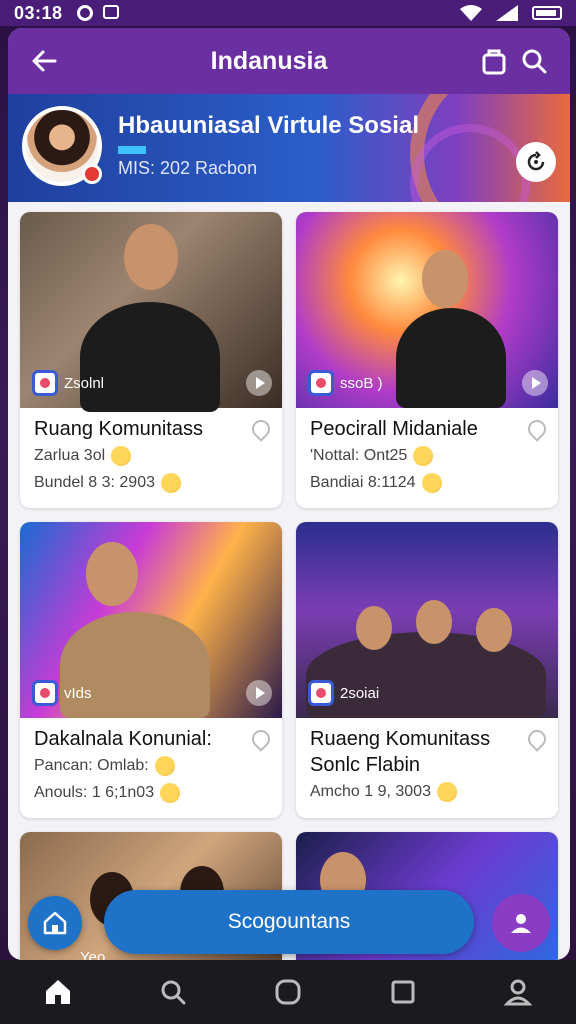 The image size is (576, 1024). I want to click on home-community-button, so click(55, 923).